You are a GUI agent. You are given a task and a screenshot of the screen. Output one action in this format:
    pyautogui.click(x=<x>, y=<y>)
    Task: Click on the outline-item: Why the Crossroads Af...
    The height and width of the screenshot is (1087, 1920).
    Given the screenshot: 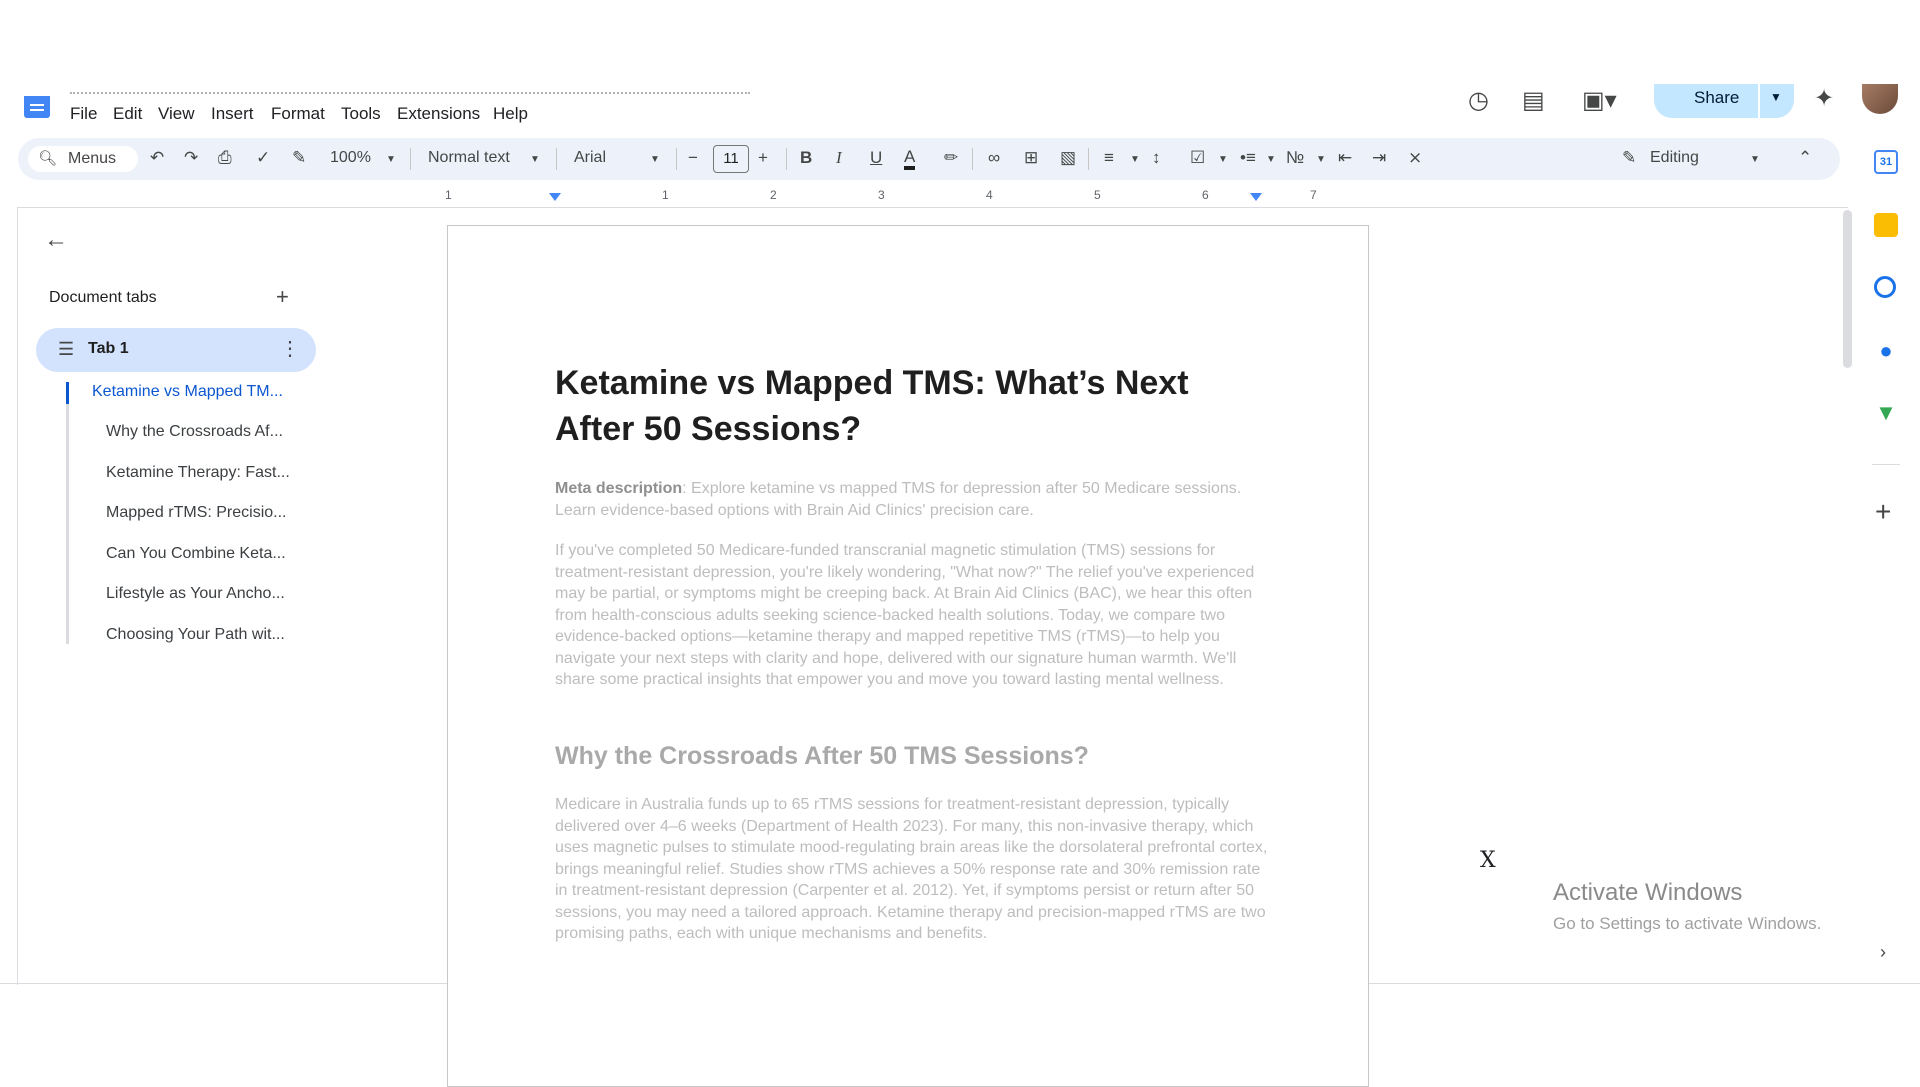 What is the action you would take?
    pyautogui.click(x=194, y=432)
    